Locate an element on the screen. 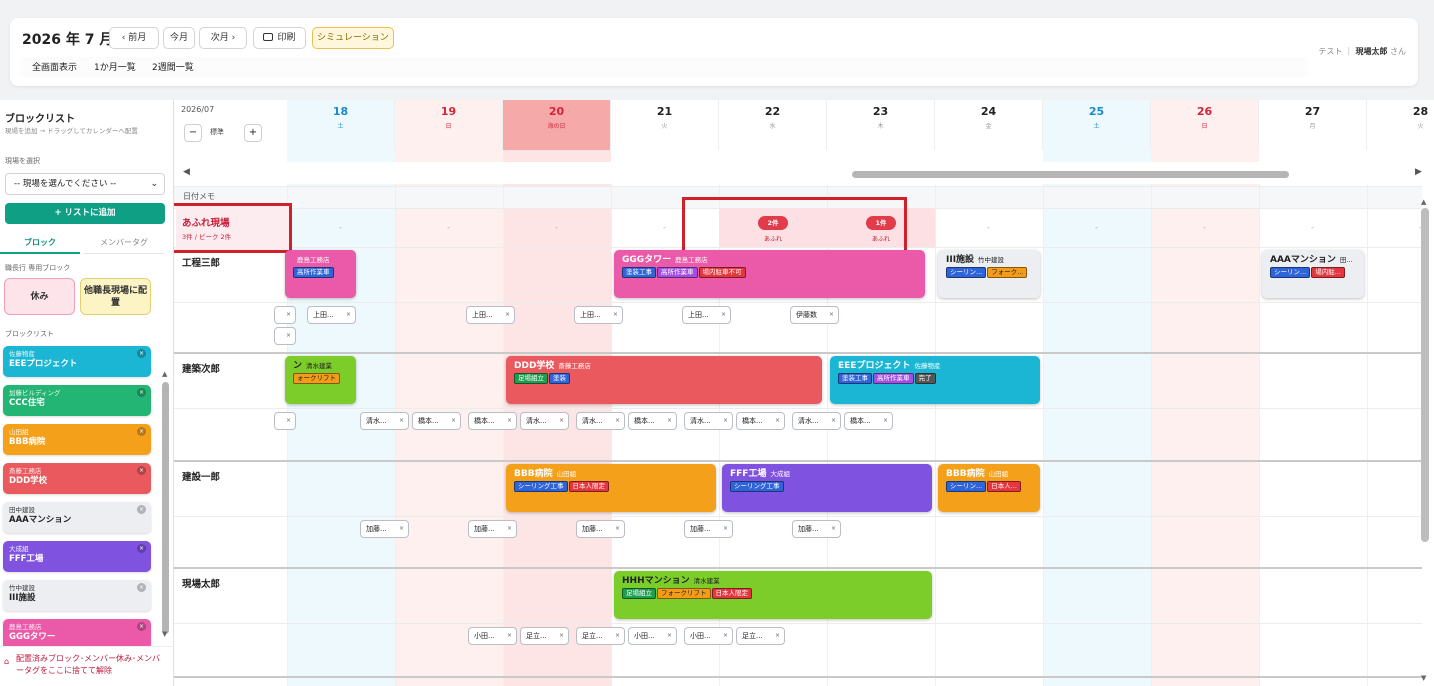  day-header: 25 土 is located at coordinates (1097, 125).